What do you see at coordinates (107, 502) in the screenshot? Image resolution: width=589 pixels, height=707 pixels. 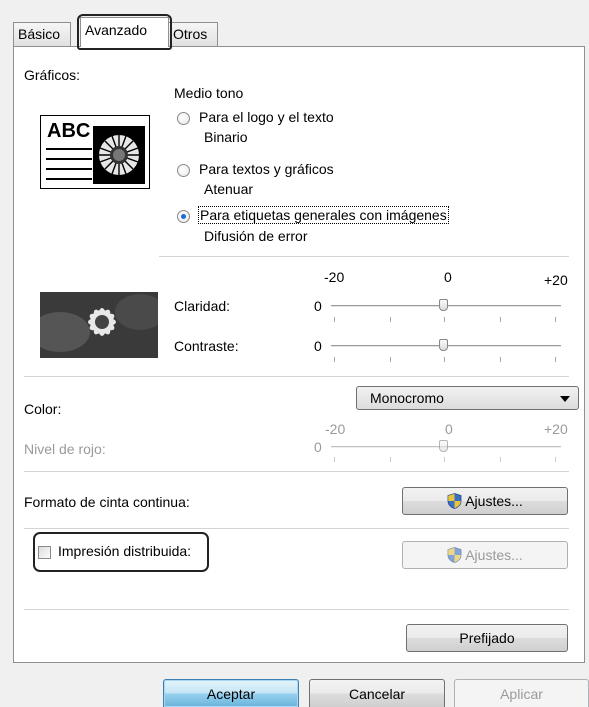 I see `continuous-tape-label: Formato de cinta continua:` at bounding box center [107, 502].